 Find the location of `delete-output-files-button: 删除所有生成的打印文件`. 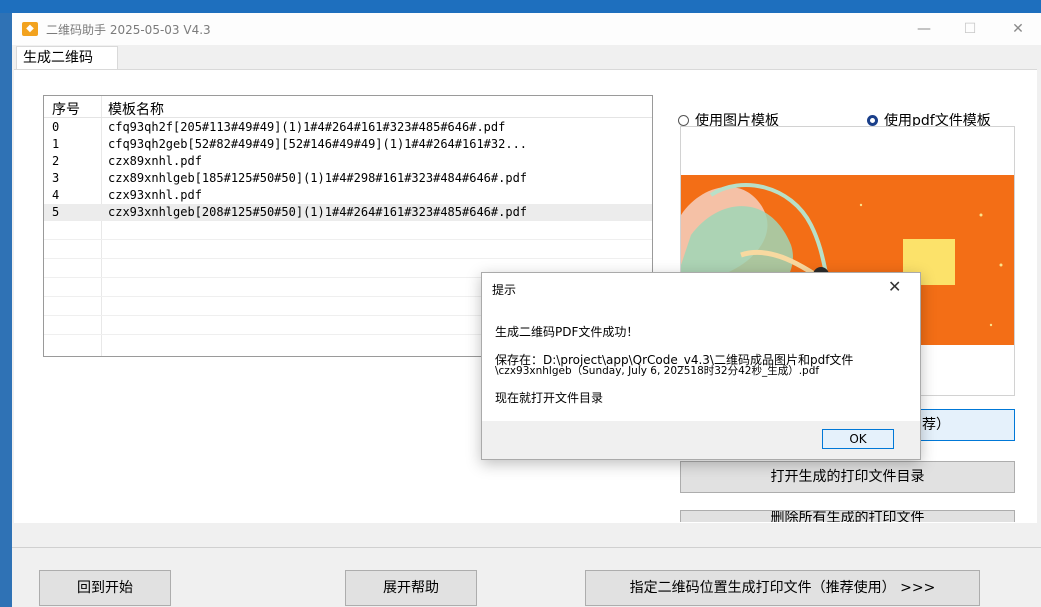

delete-output-files-button: 删除所有生成的打印文件 is located at coordinates (847, 516).